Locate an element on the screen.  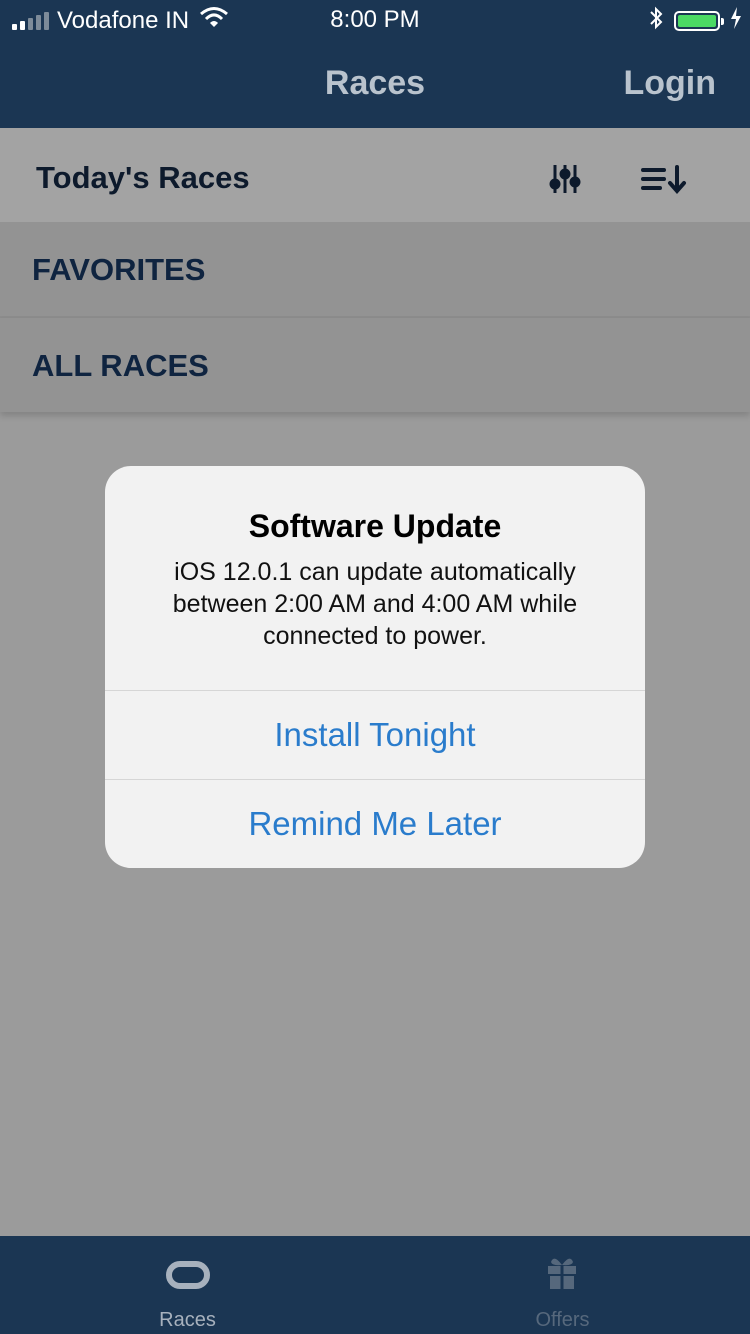
tab-bar: Races Offers is located at coordinates (375, 1285).